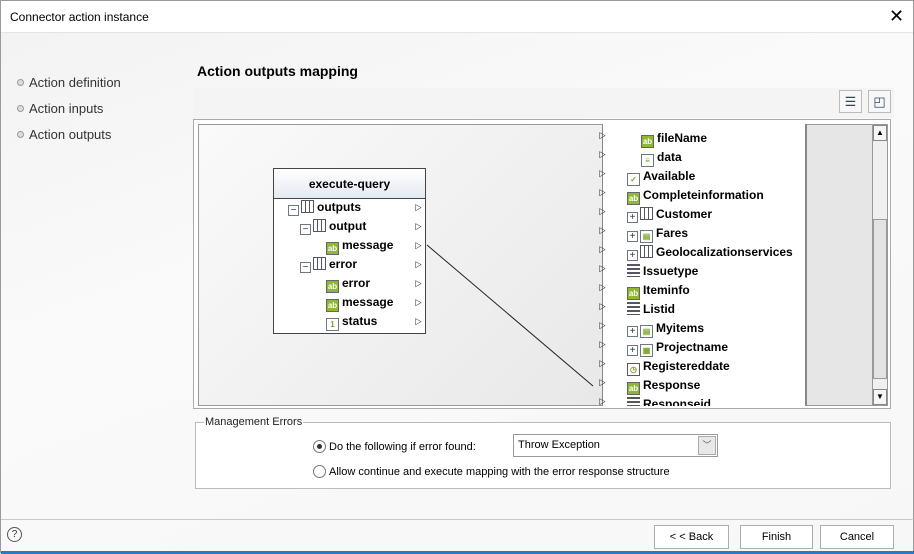 This screenshot has width=914, height=554. I want to click on back-button: < < Back, so click(691, 537).